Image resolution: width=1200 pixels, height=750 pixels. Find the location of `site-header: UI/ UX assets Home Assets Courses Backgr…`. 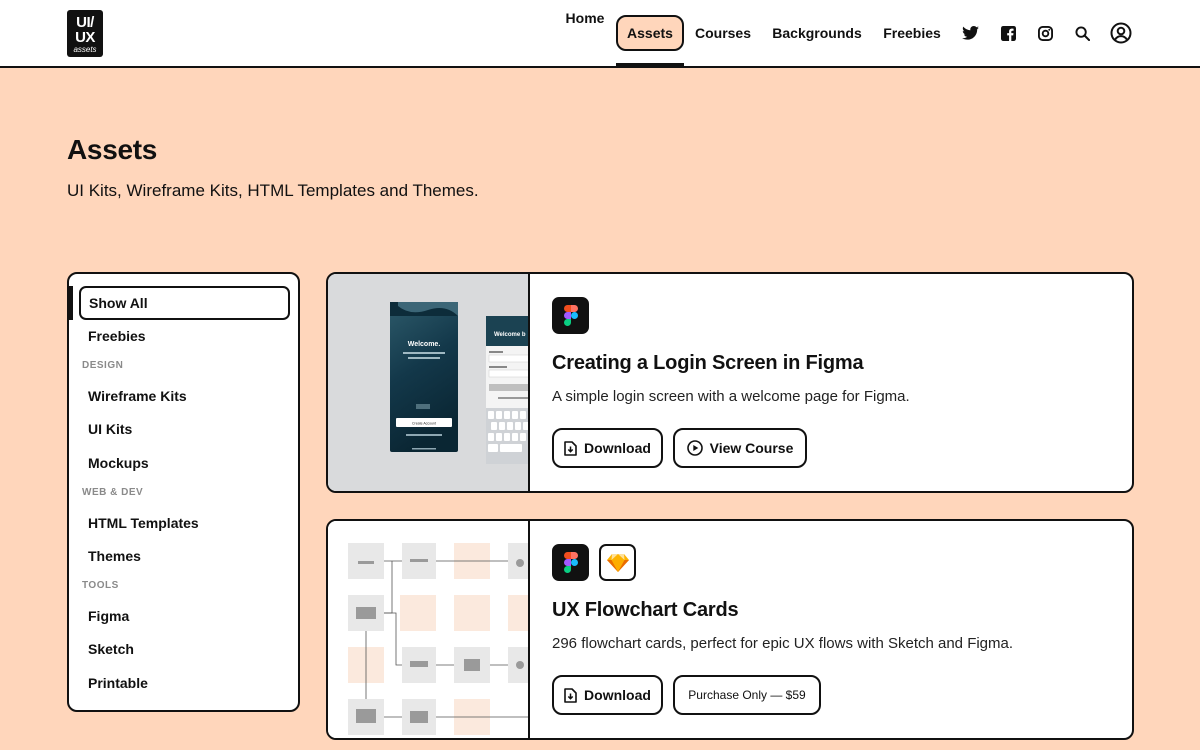

site-header: UI/ UX assets Home Assets Courses Backgr… is located at coordinates (600, 34).